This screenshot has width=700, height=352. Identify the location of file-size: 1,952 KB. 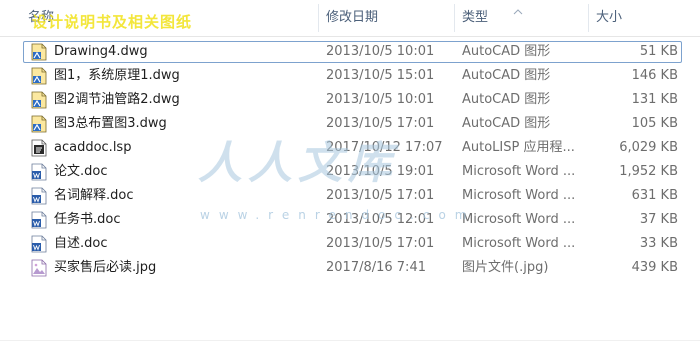
(648, 171).